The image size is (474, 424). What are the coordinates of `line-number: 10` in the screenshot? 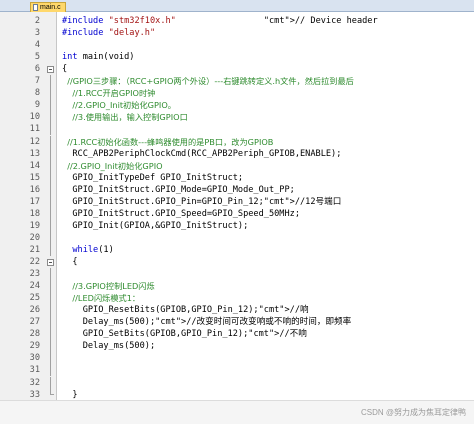 It's located at (34, 117).